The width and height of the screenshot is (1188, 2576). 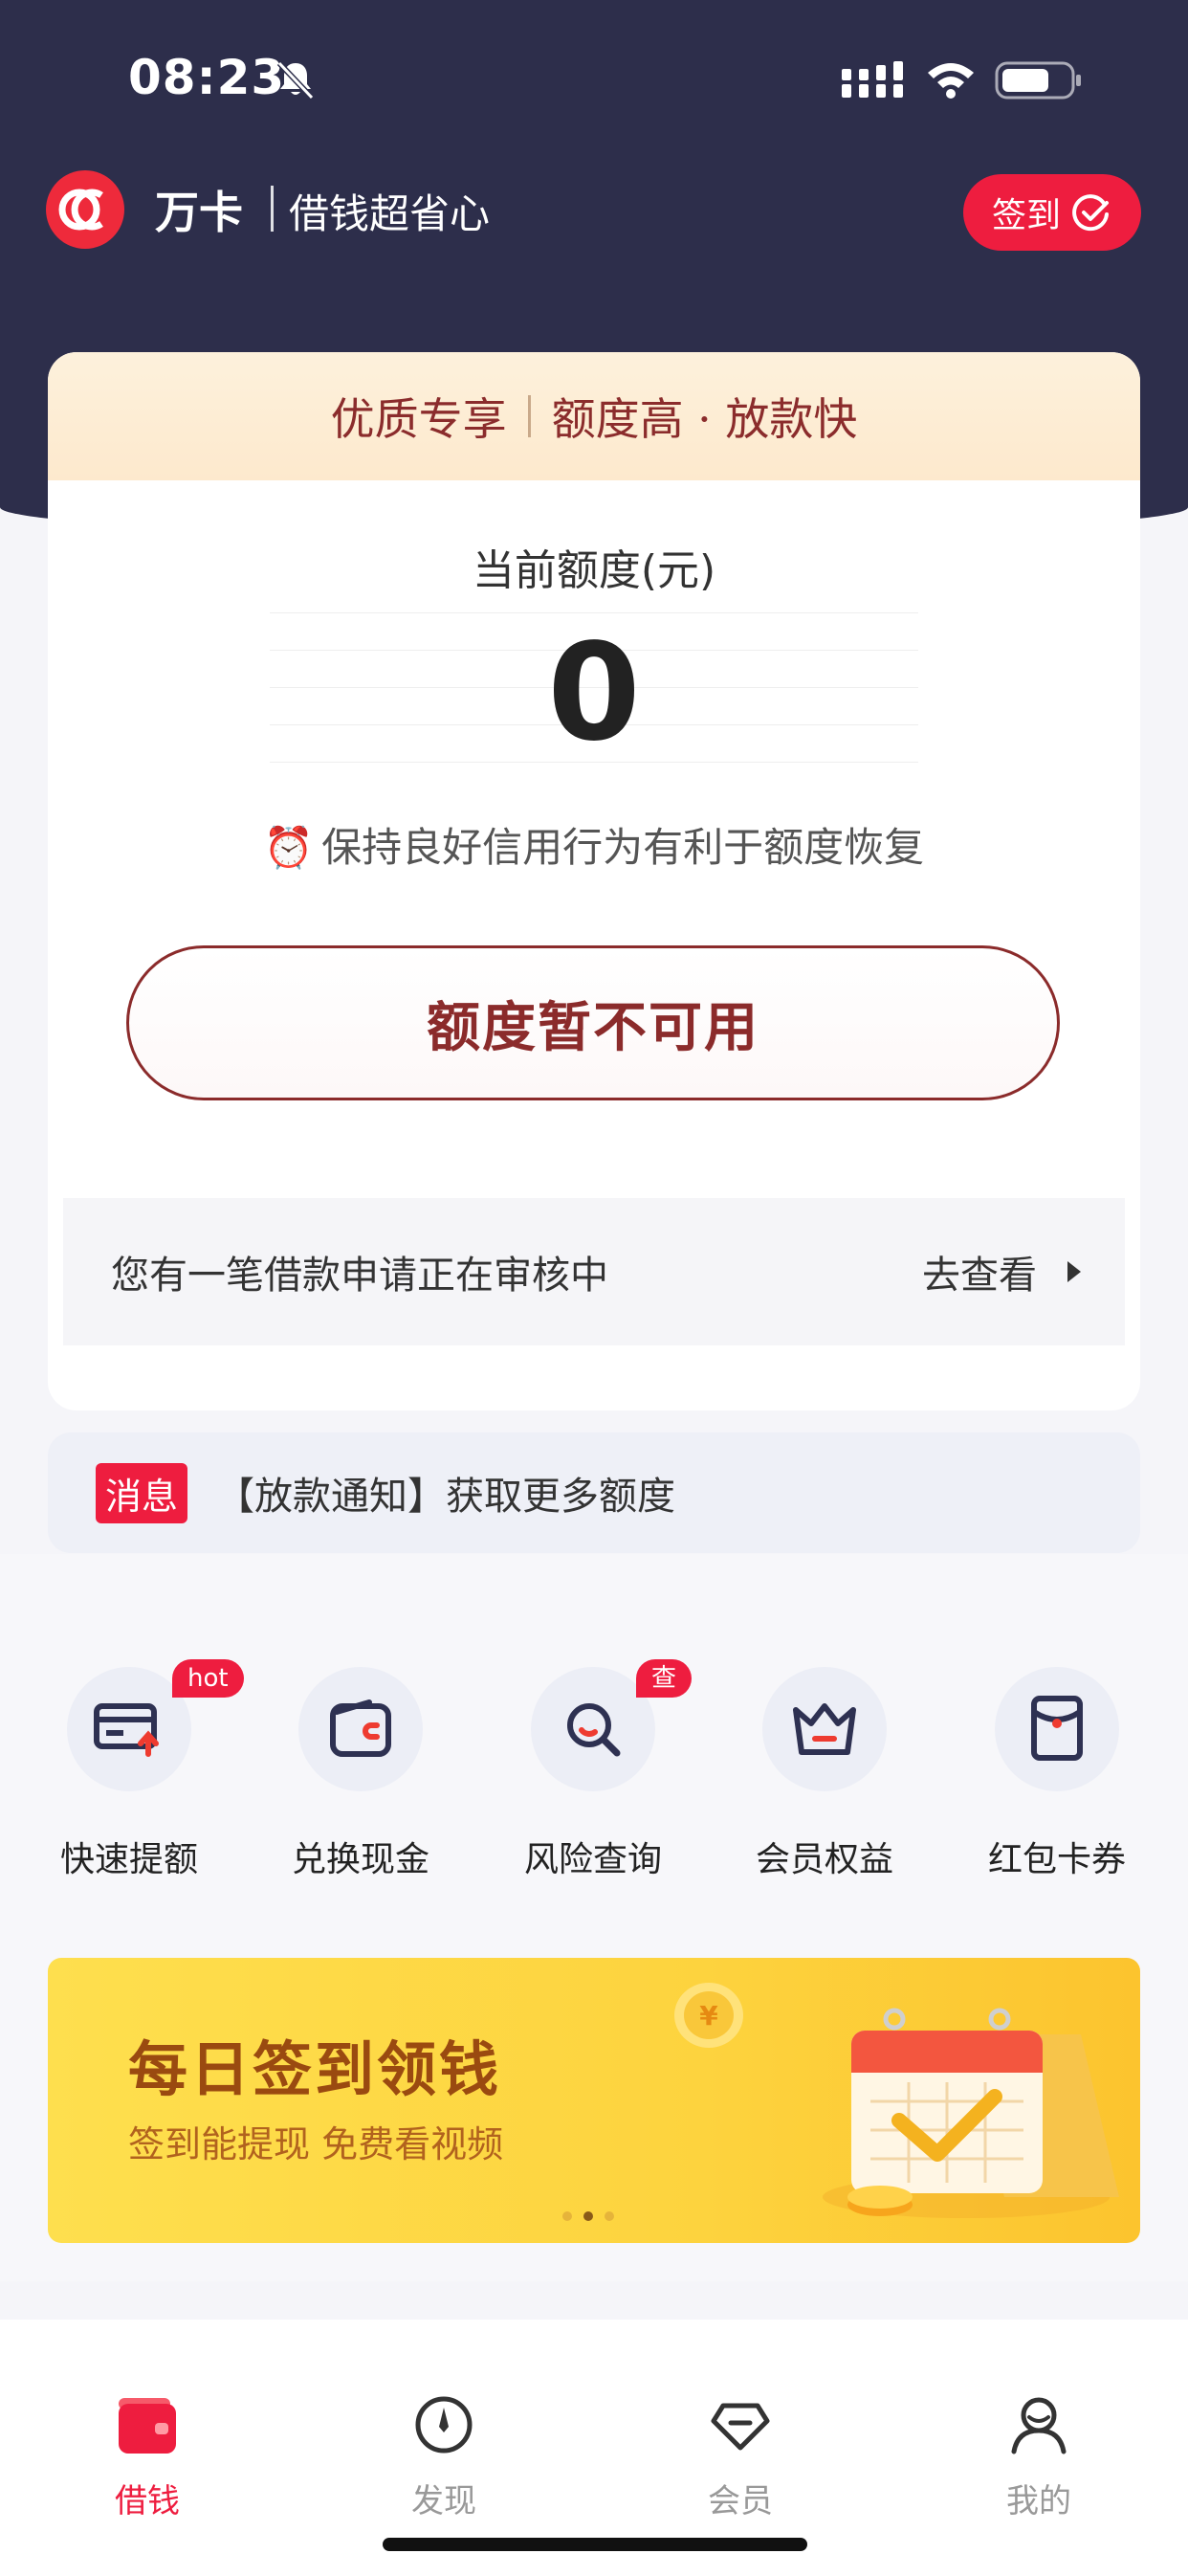 I want to click on quick-action-risk-query: 查 风险查询, so click(x=595, y=1782).